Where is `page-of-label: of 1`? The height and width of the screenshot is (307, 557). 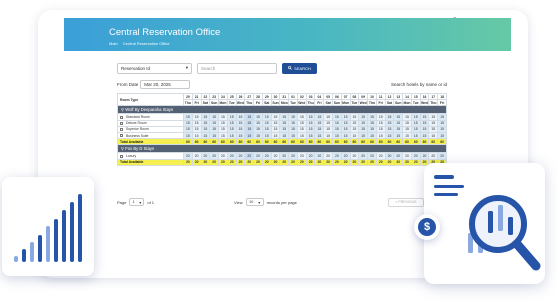 page-of-label: of 1 is located at coordinates (151, 202).